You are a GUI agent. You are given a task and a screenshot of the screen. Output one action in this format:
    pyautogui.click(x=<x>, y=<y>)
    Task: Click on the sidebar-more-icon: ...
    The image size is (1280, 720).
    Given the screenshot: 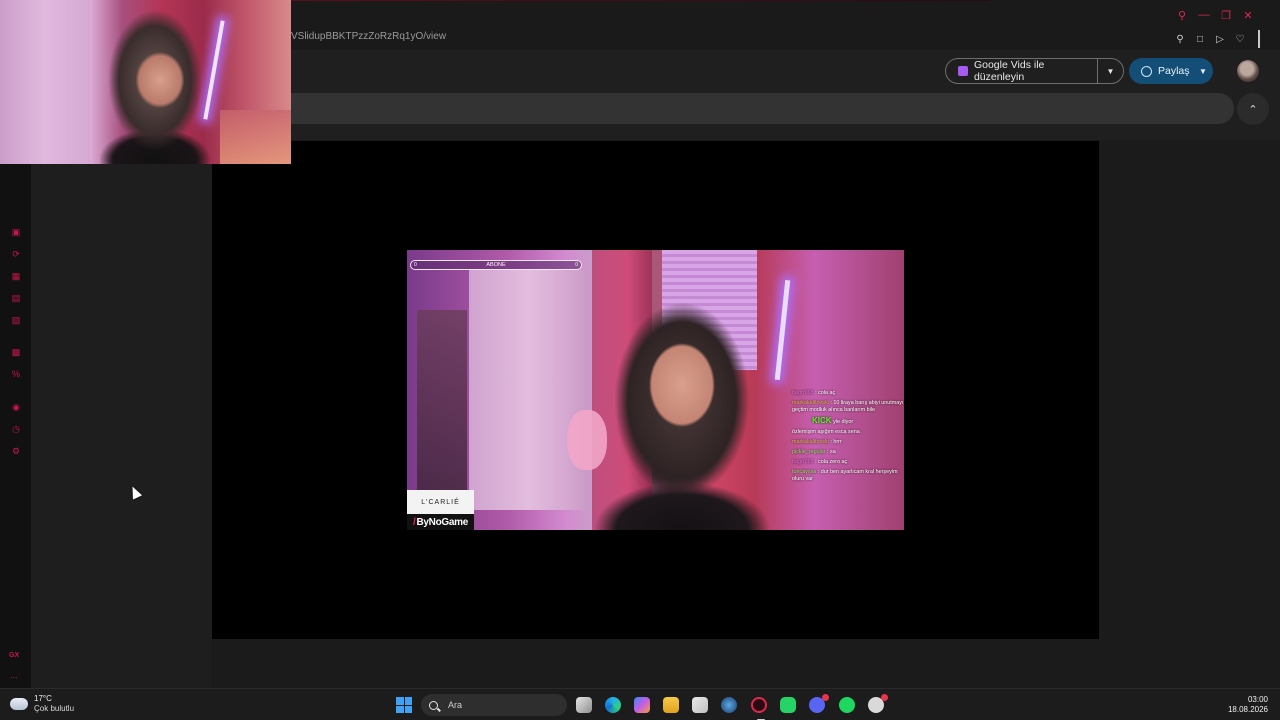 What is the action you would take?
    pyautogui.click(x=14, y=675)
    